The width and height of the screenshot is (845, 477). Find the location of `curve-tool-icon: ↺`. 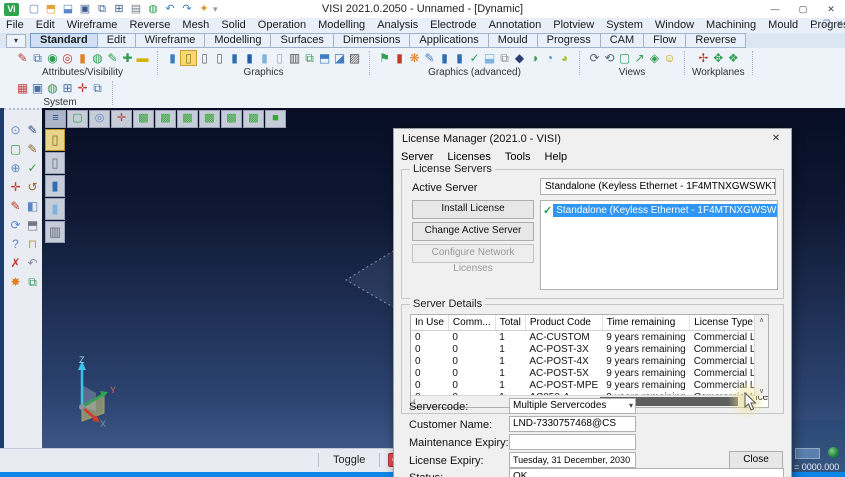

curve-tool-icon: ↺ is located at coordinates (32, 187).